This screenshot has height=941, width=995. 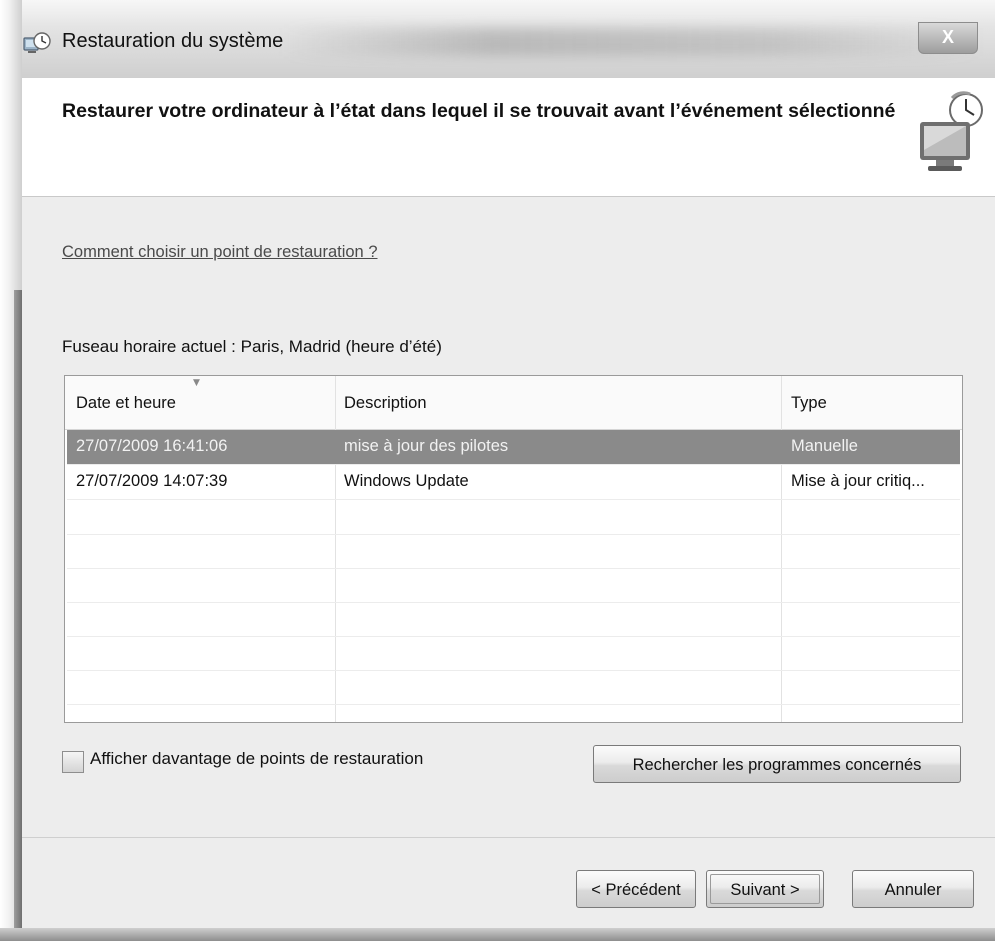 I want to click on next-button-focus: Suivant >, so click(x=765, y=889).